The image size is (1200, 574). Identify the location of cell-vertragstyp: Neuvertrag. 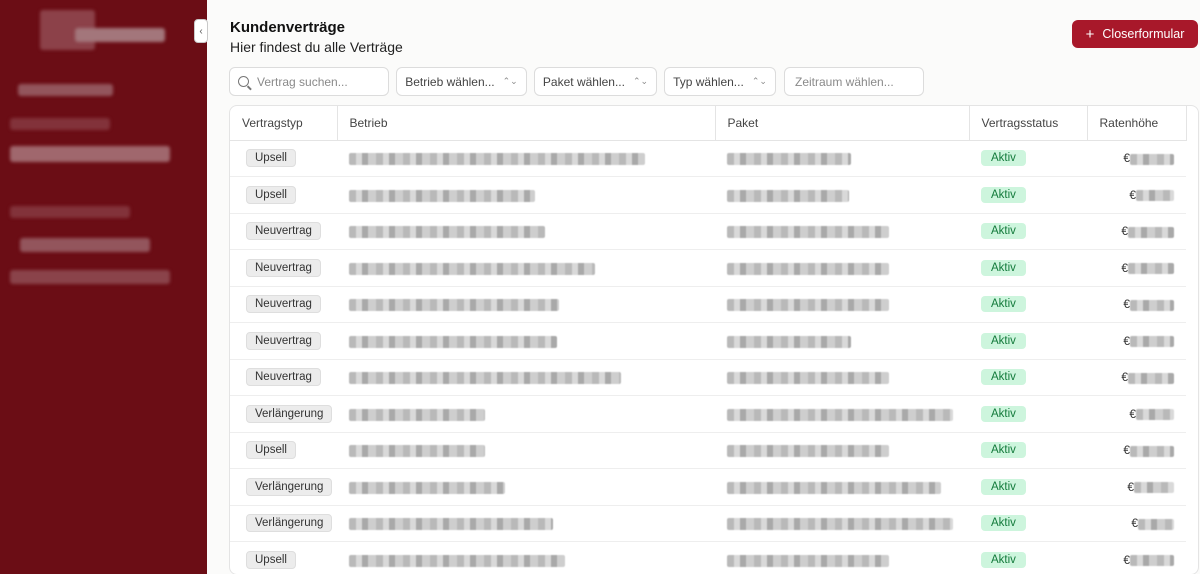
(283, 231).